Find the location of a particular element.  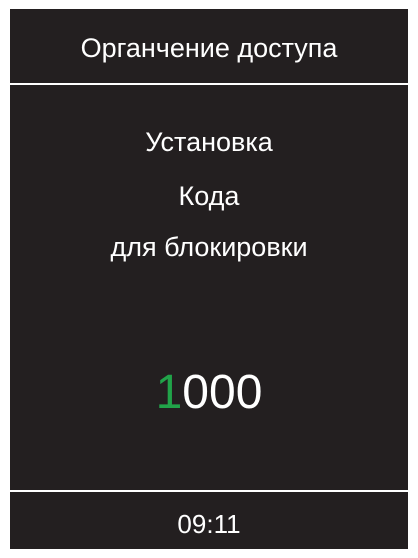

code-digit-2: 0 is located at coordinates (195, 392).